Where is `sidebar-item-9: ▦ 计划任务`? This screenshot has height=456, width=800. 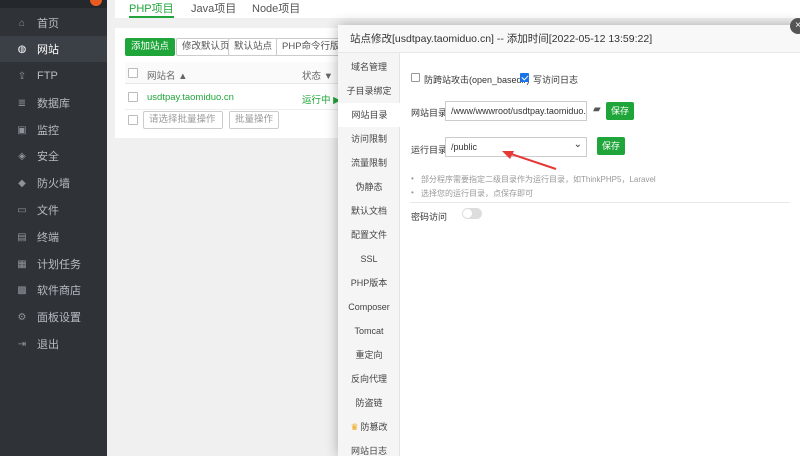
sidebar-item-9: ▦ 计划任务 is located at coordinates (53, 264).